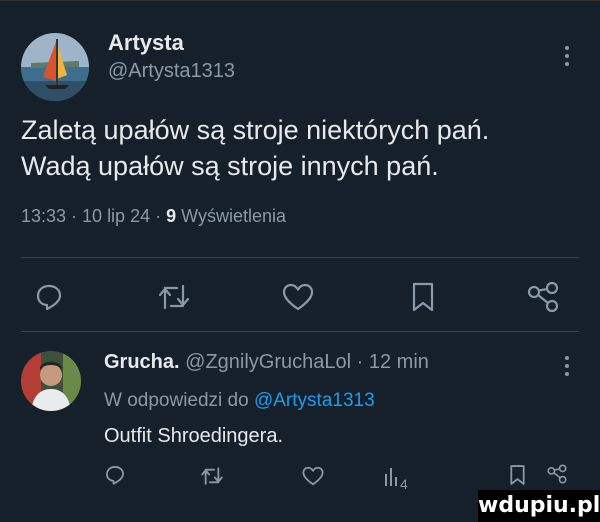 This screenshot has height=522, width=600. I want to click on avatar-image, so click(55, 67).